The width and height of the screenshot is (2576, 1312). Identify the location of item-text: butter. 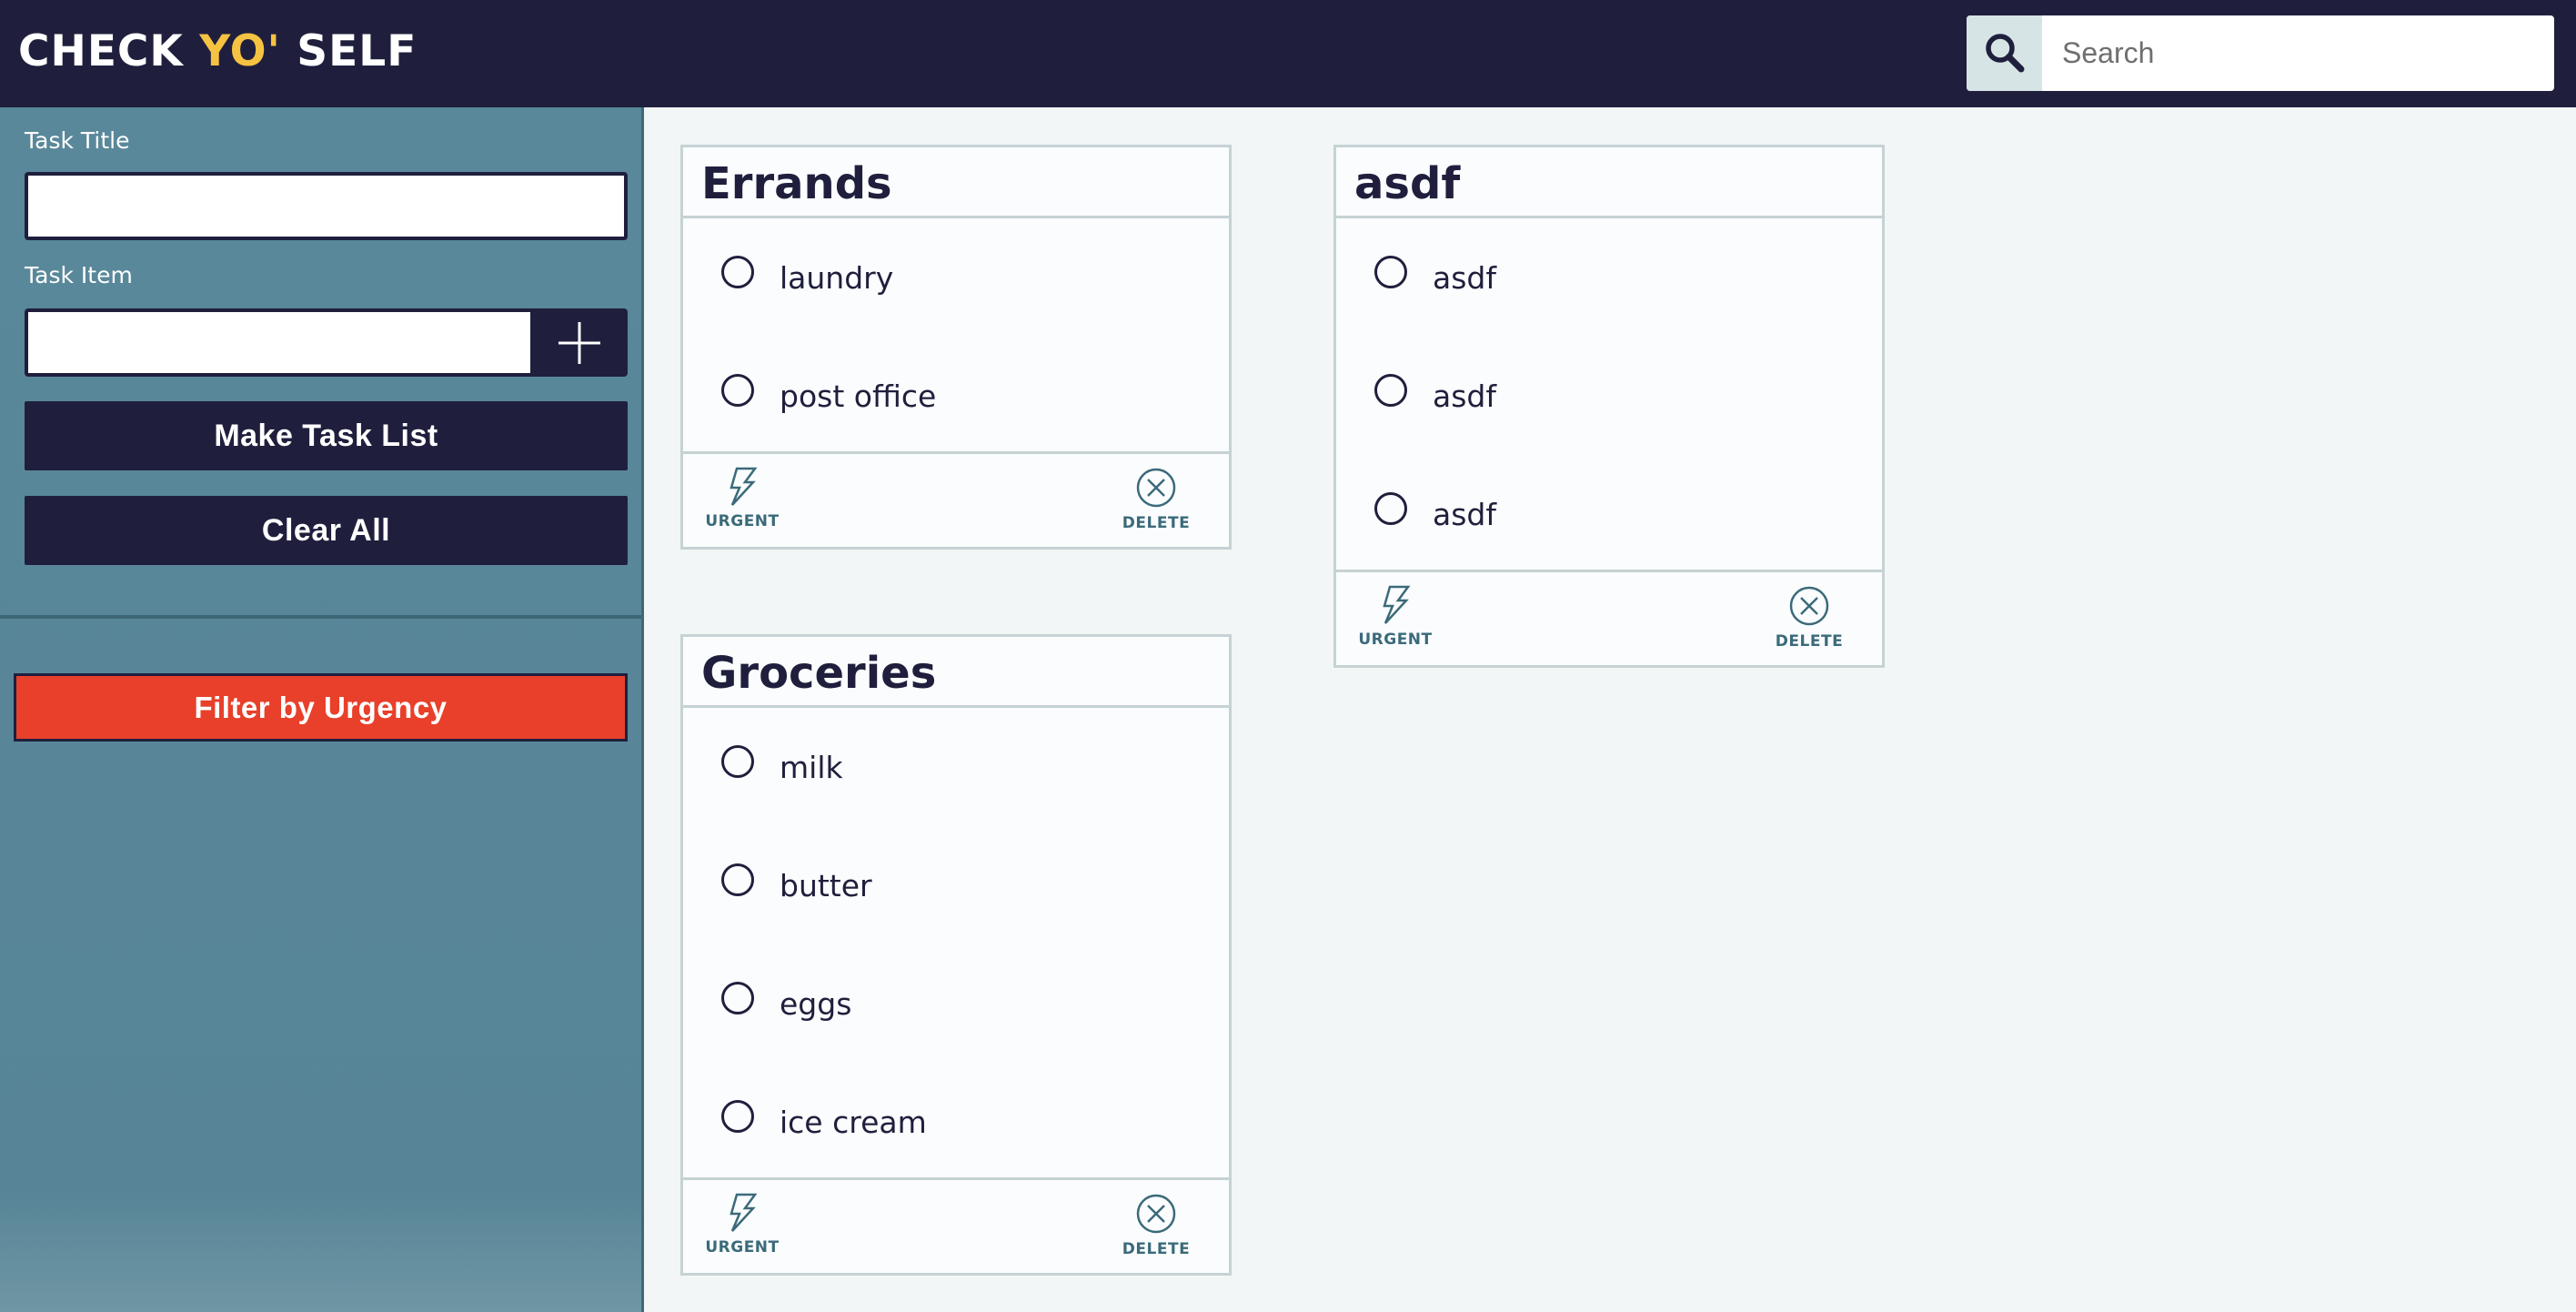
(826, 885).